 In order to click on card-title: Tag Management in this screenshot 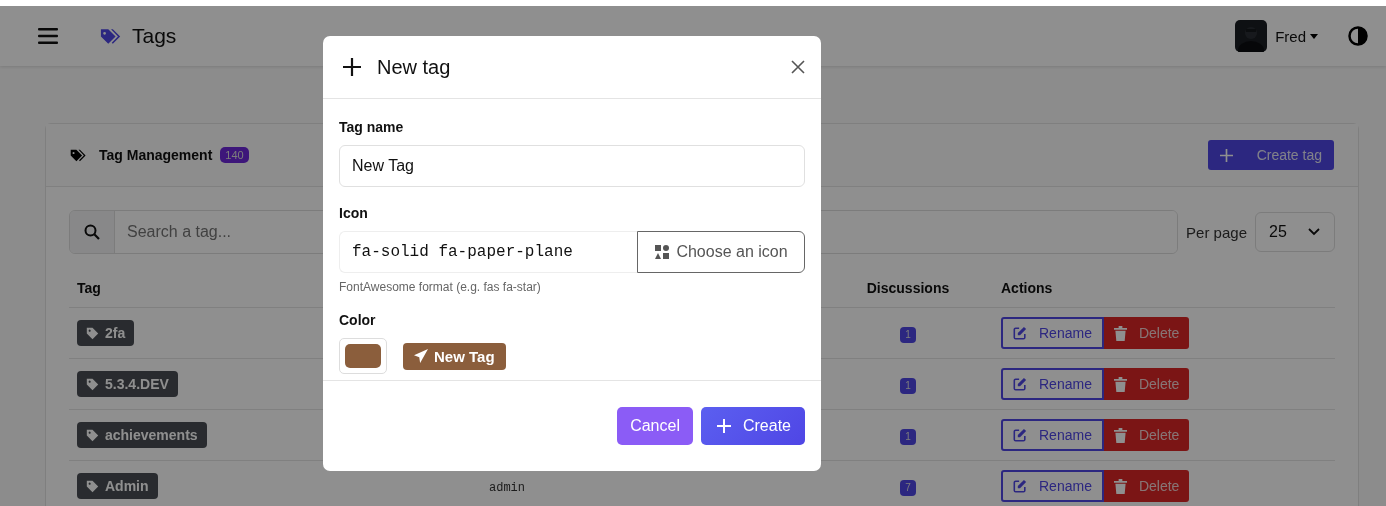, I will do `click(156, 155)`.